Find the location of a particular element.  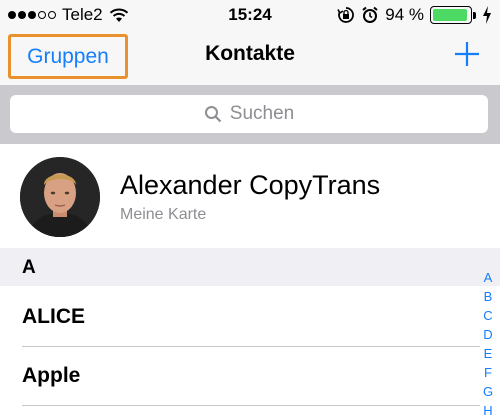

search-area: Suchen is located at coordinates (250, 114).